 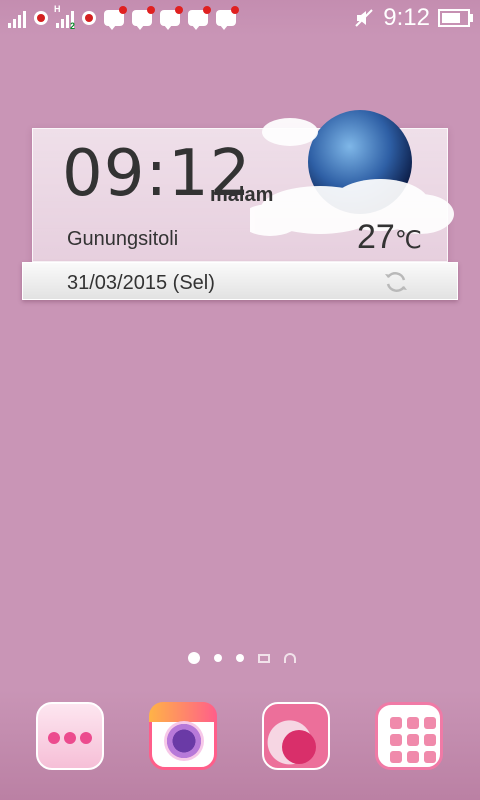 I want to click on status-bar: H 2 9:12, so click(x=240, y=18).